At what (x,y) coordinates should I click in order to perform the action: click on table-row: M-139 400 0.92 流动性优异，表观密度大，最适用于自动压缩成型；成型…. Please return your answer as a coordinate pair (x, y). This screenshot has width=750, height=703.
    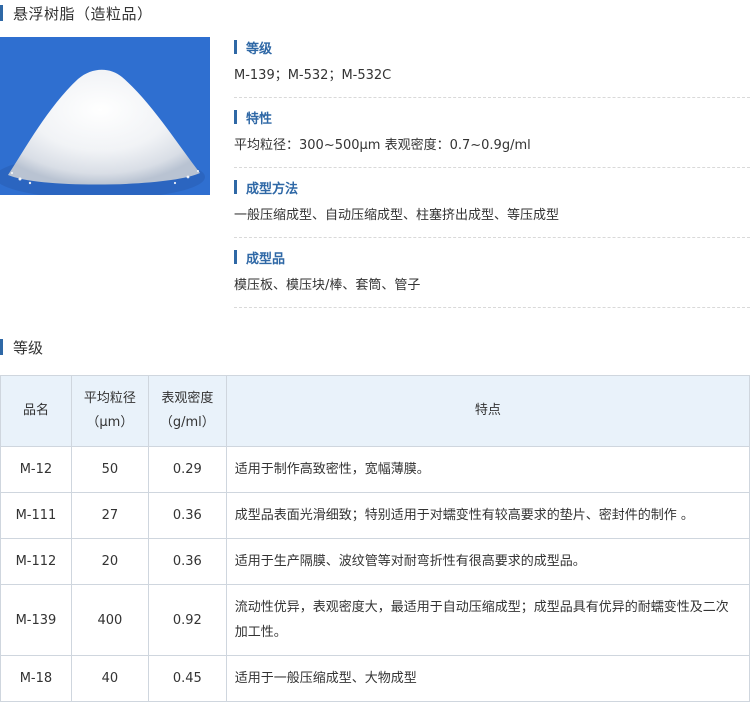
    Looking at the image, I should click on (375, 620).